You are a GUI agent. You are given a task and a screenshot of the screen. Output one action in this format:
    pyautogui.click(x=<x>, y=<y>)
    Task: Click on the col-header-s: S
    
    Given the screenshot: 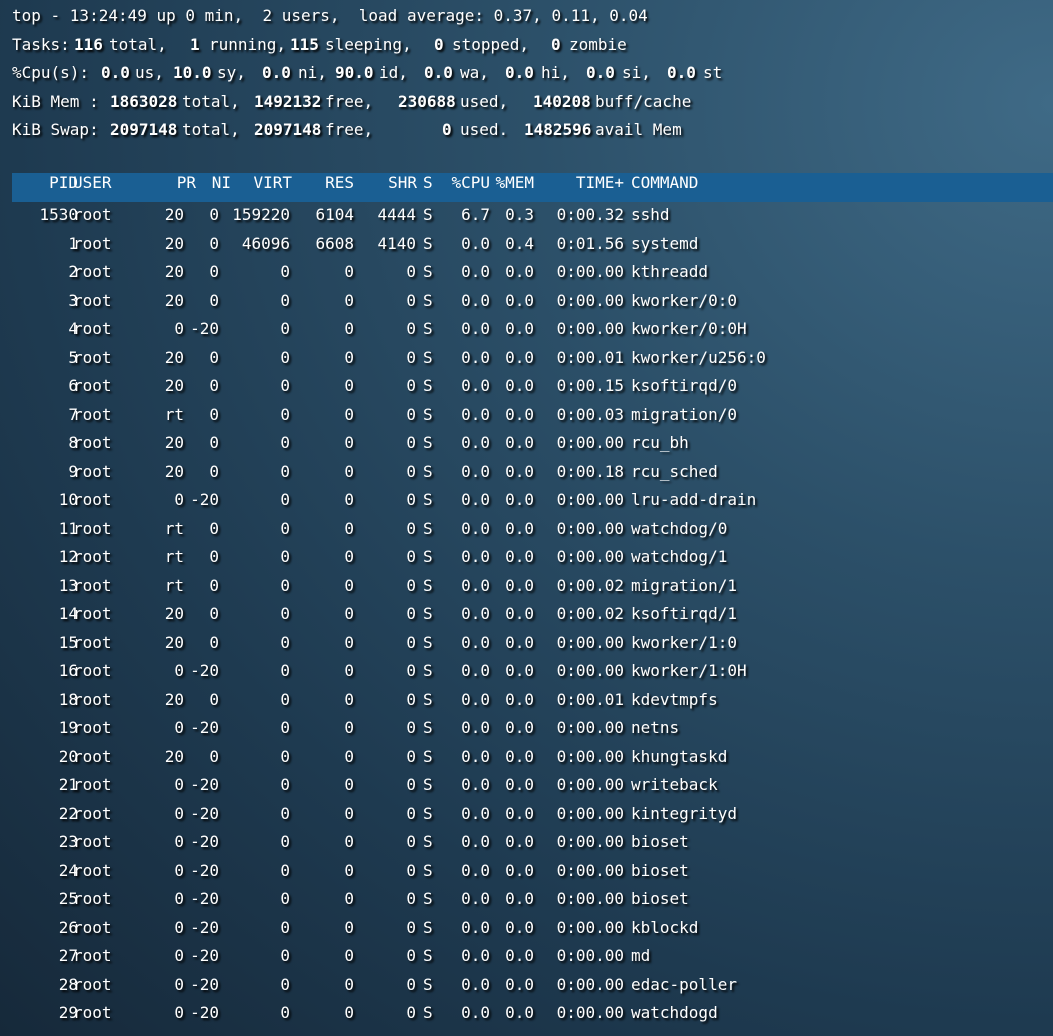 What is the action you would take?
    pyautogui.click(x=428, y=182)
    